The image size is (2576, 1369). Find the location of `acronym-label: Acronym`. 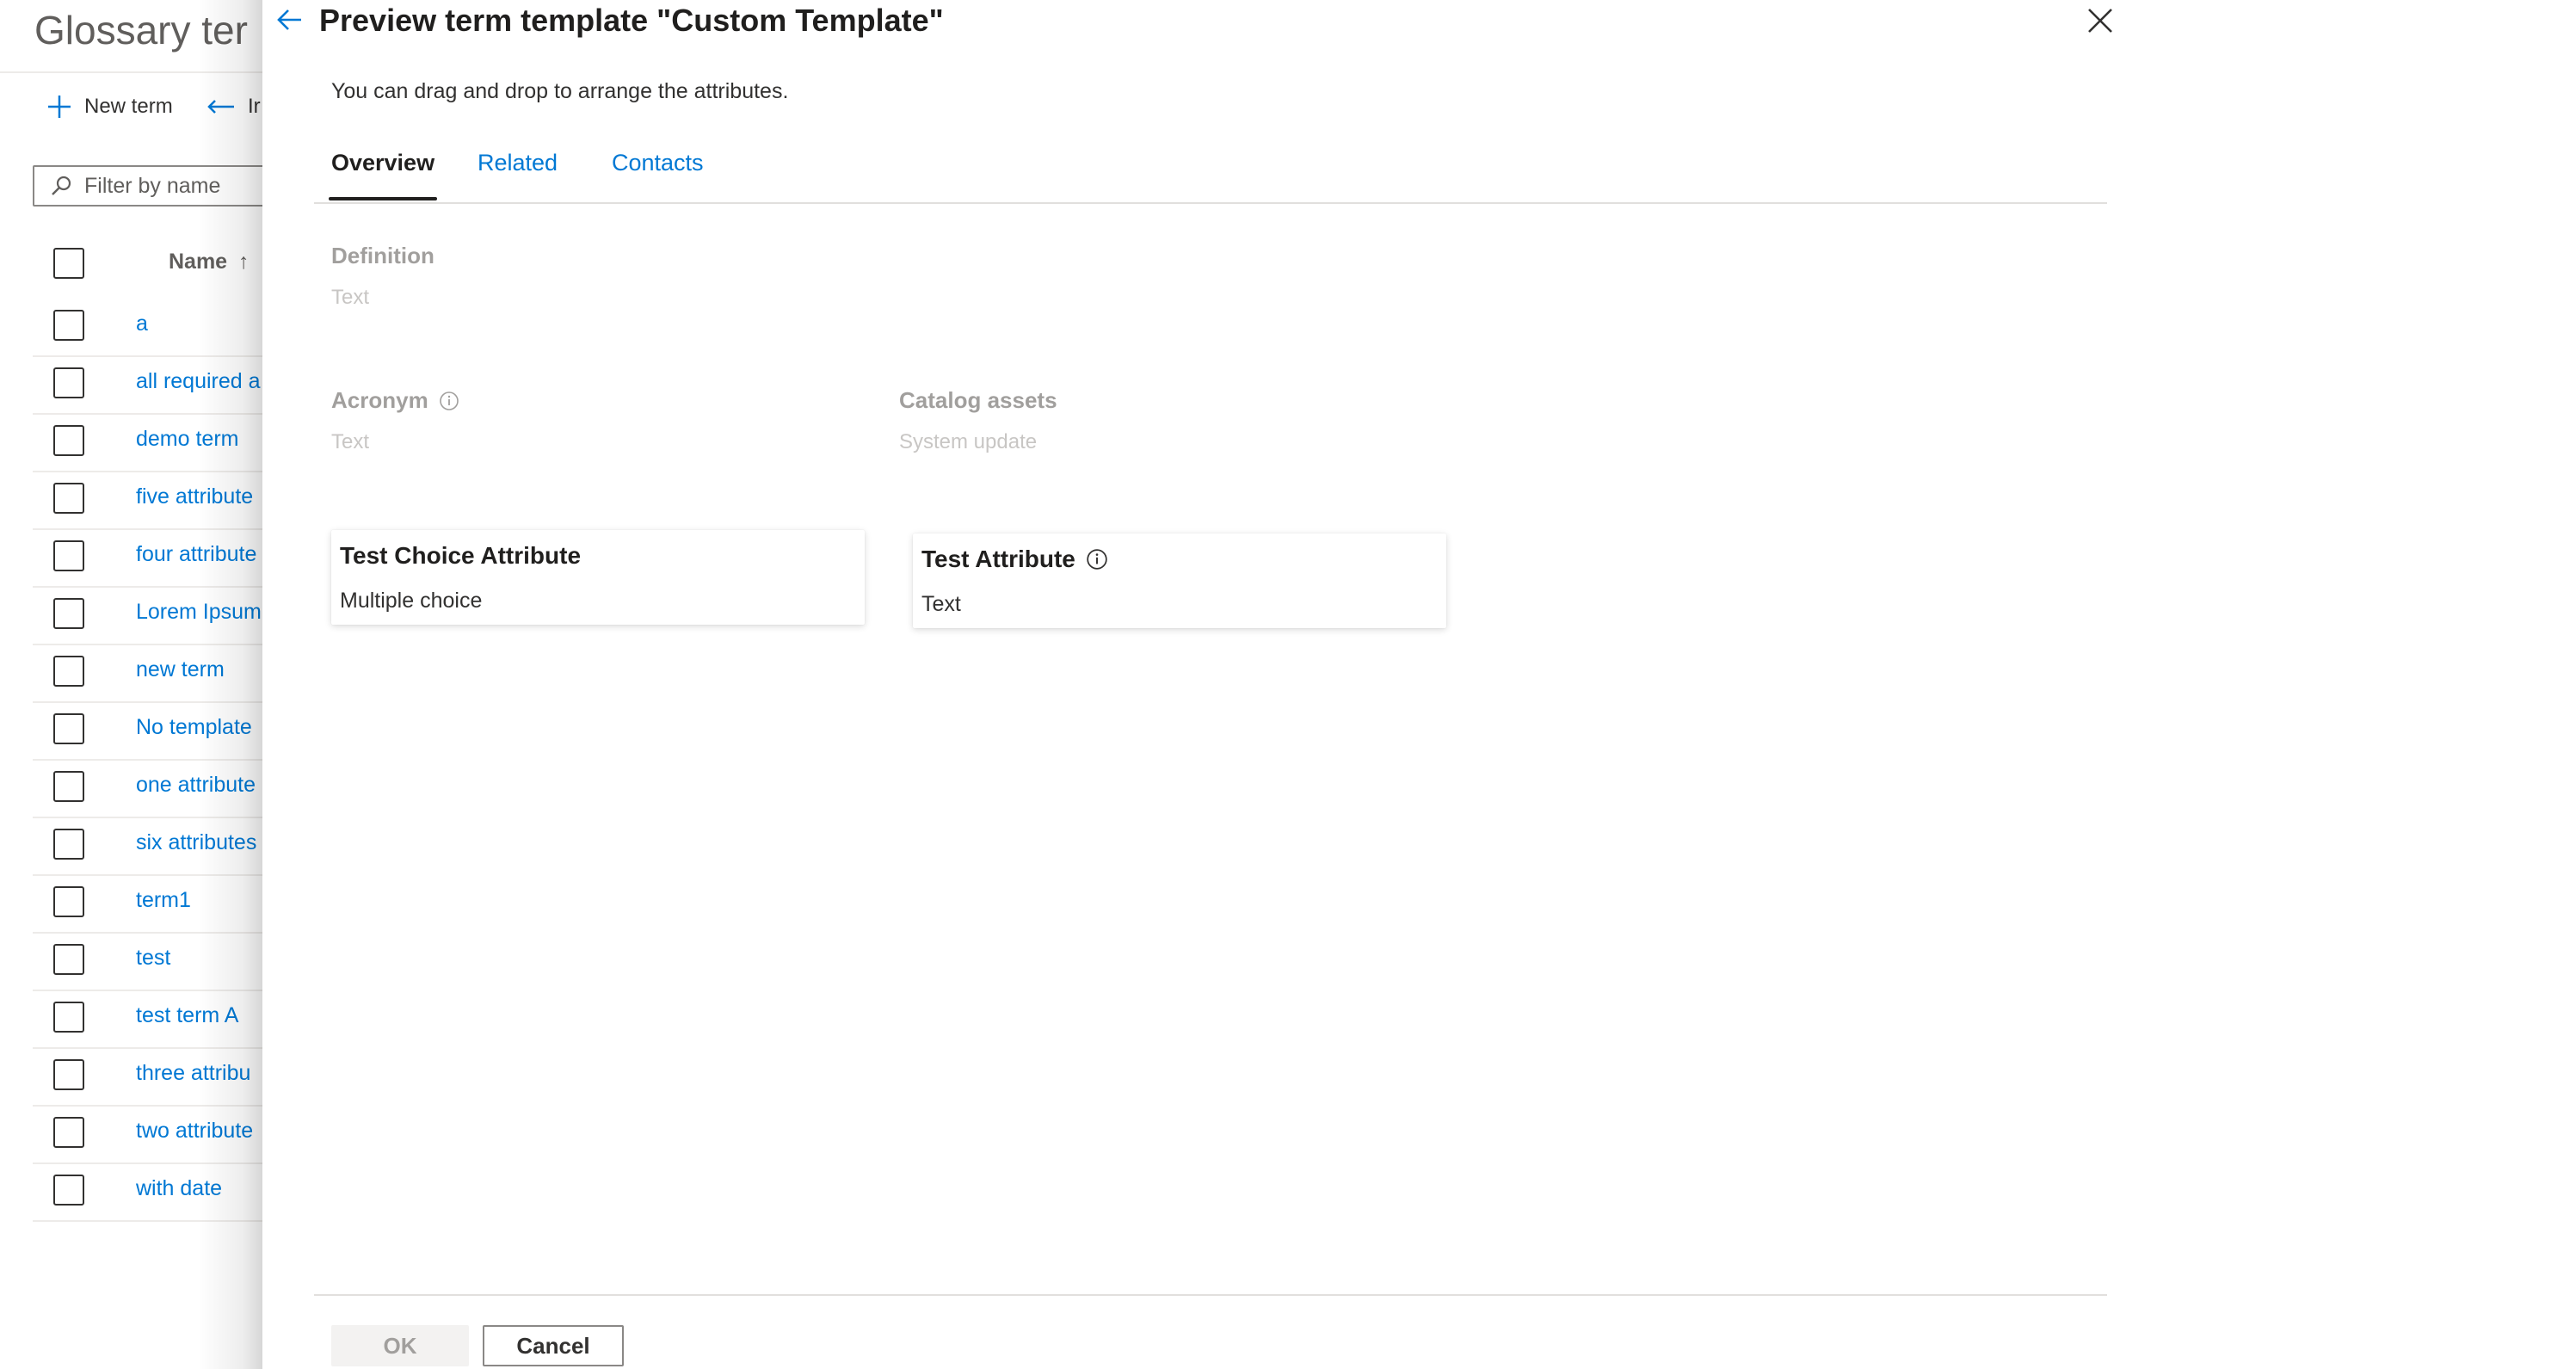

acronym-label: Acronym is located at coordinates (395, 400).